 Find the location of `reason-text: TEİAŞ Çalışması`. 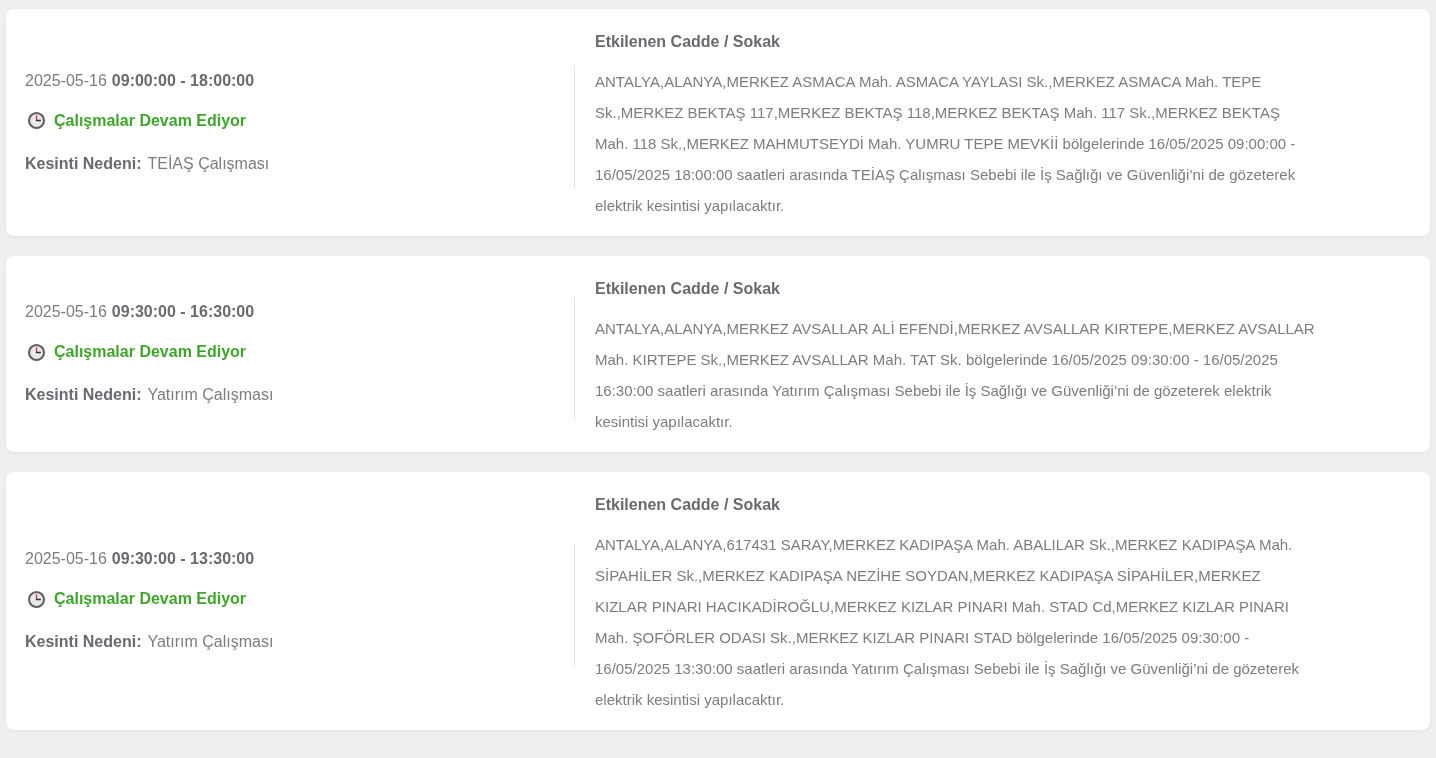

reason-text: TEİAŞ Çalışması is located at coordinates (208, 163).